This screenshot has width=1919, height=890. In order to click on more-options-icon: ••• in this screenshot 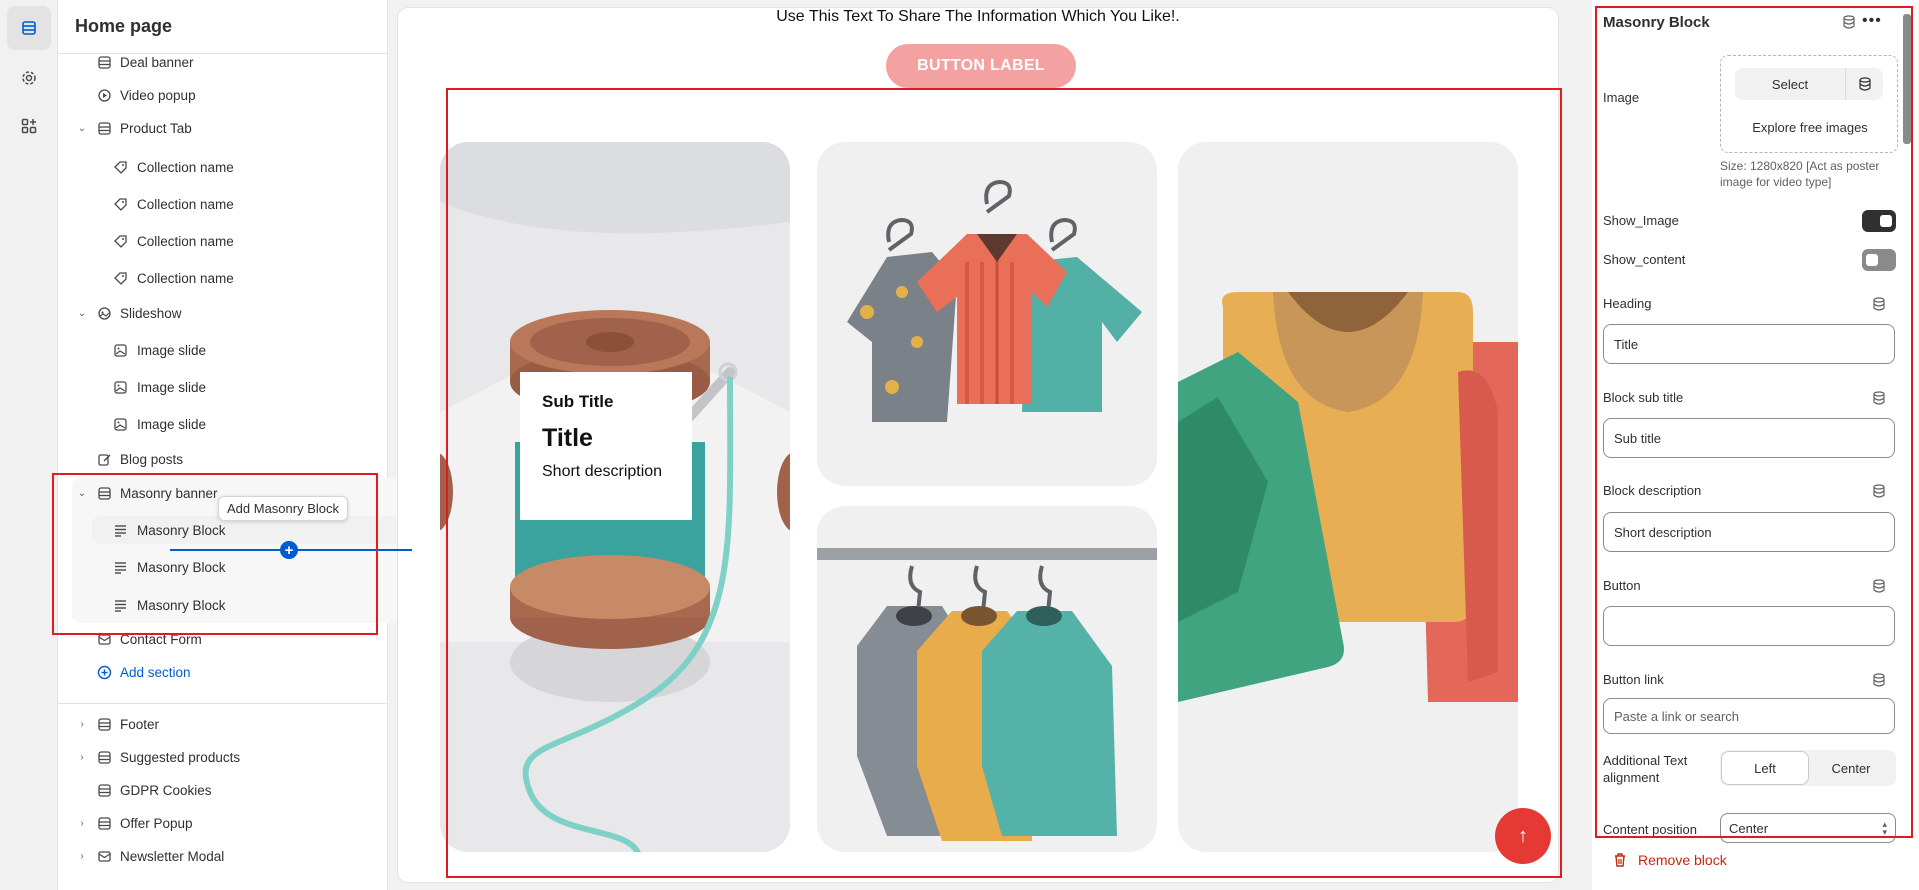, I will do `click(1872, 21)`.